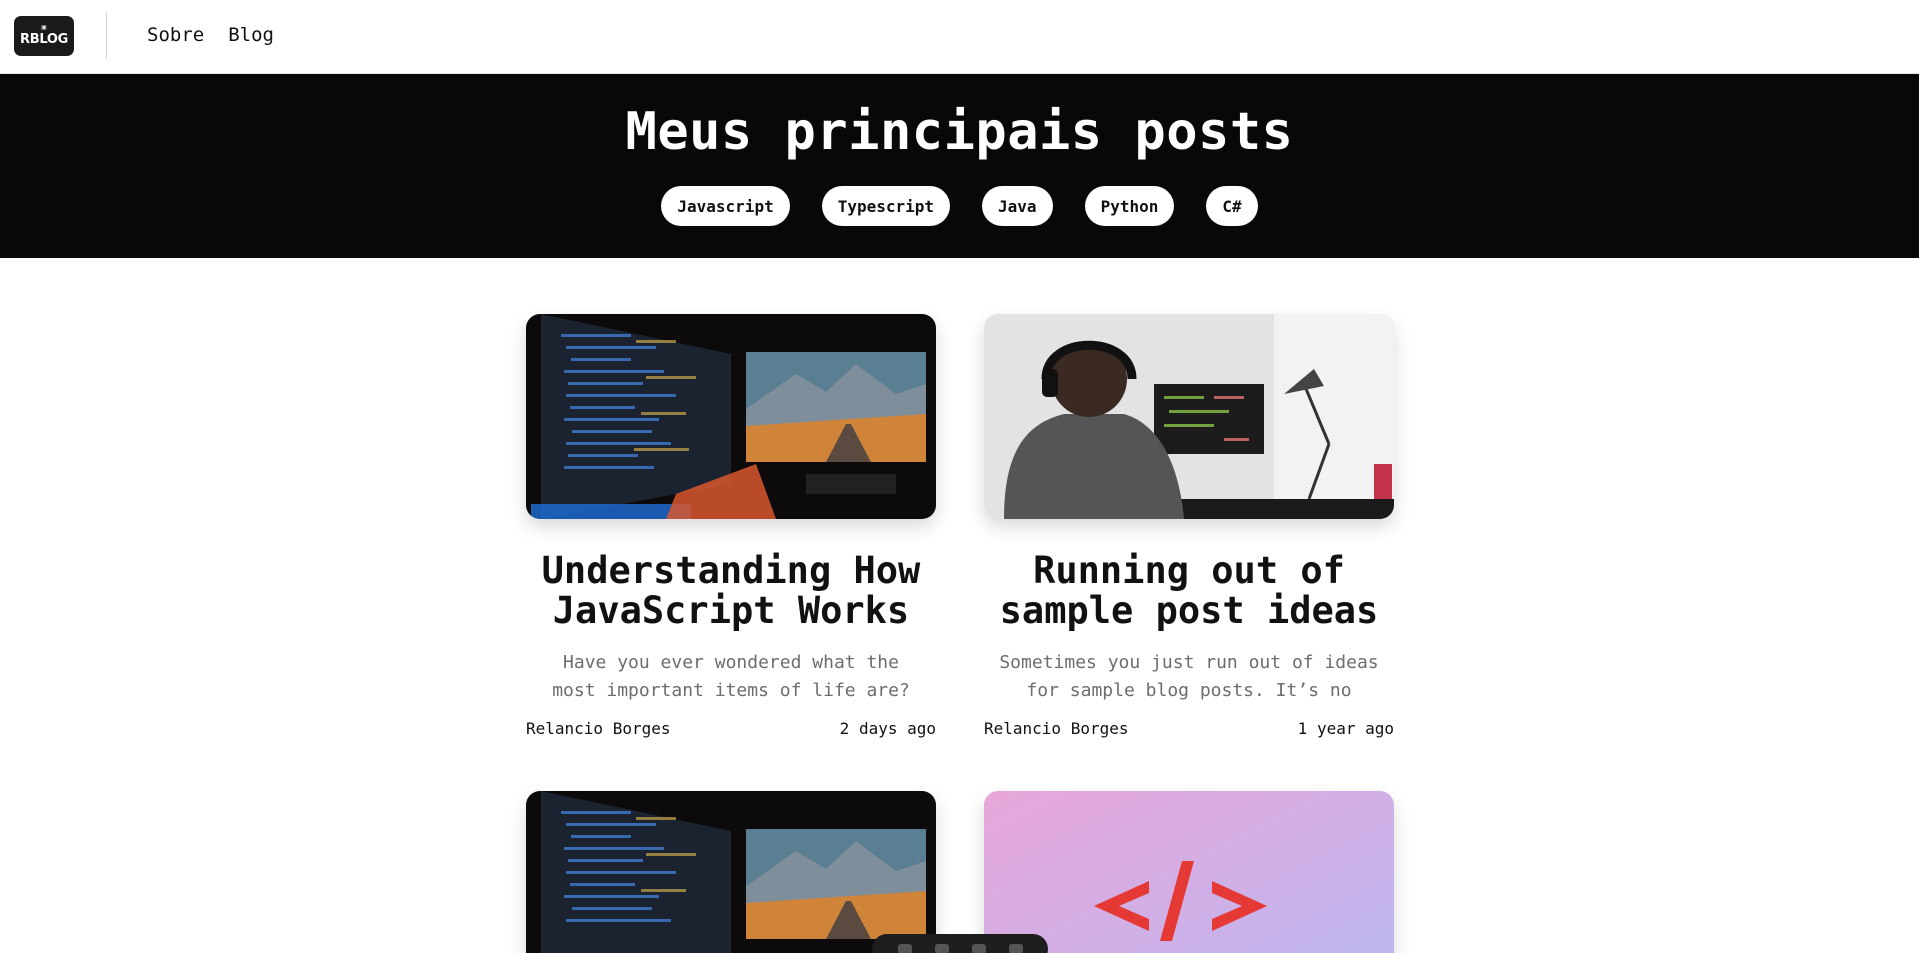 The image size is (1919, 953). I want to click on toolbar-record-icon, so click(978, 948).